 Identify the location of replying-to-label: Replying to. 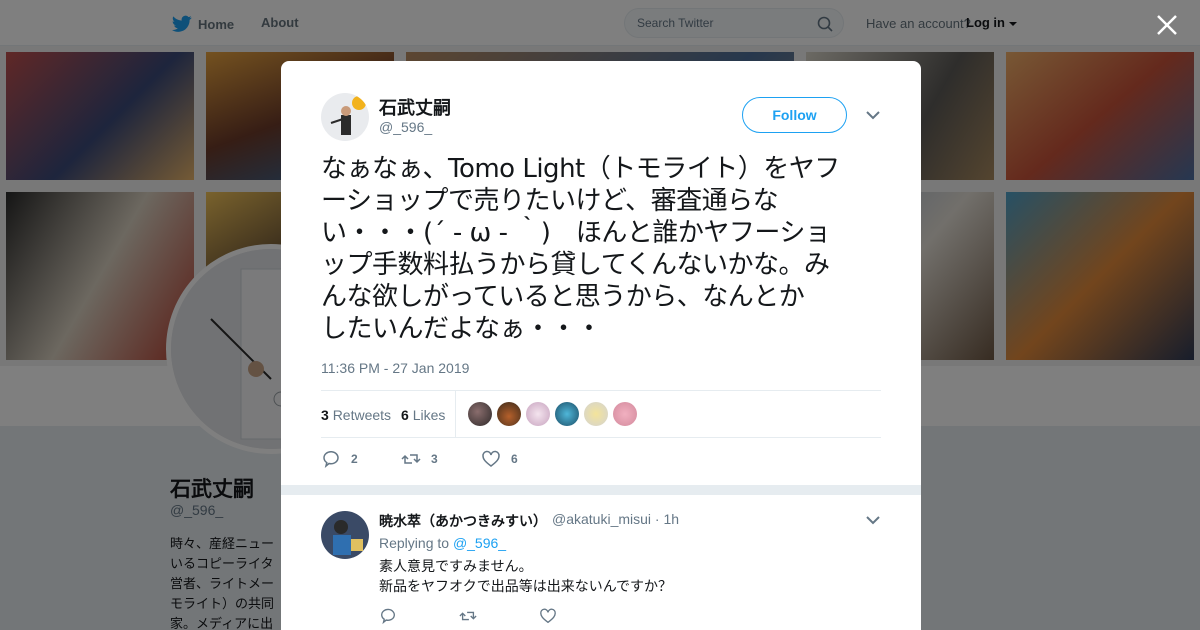
(414, 543).